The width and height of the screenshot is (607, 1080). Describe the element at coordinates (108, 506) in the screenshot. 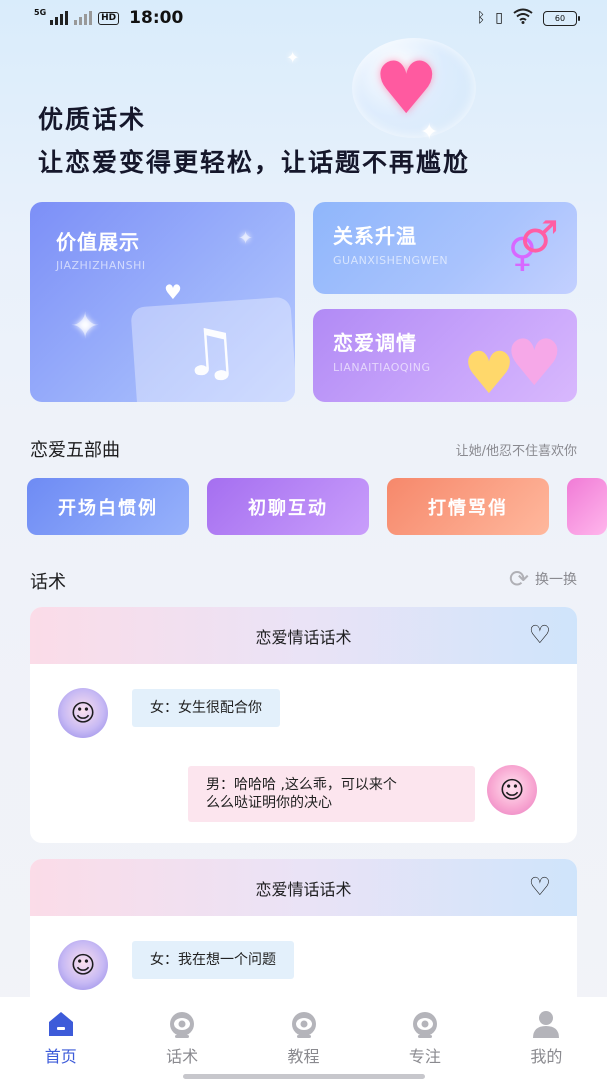

I see `series-item-opening: 开场白惯例` at that location.